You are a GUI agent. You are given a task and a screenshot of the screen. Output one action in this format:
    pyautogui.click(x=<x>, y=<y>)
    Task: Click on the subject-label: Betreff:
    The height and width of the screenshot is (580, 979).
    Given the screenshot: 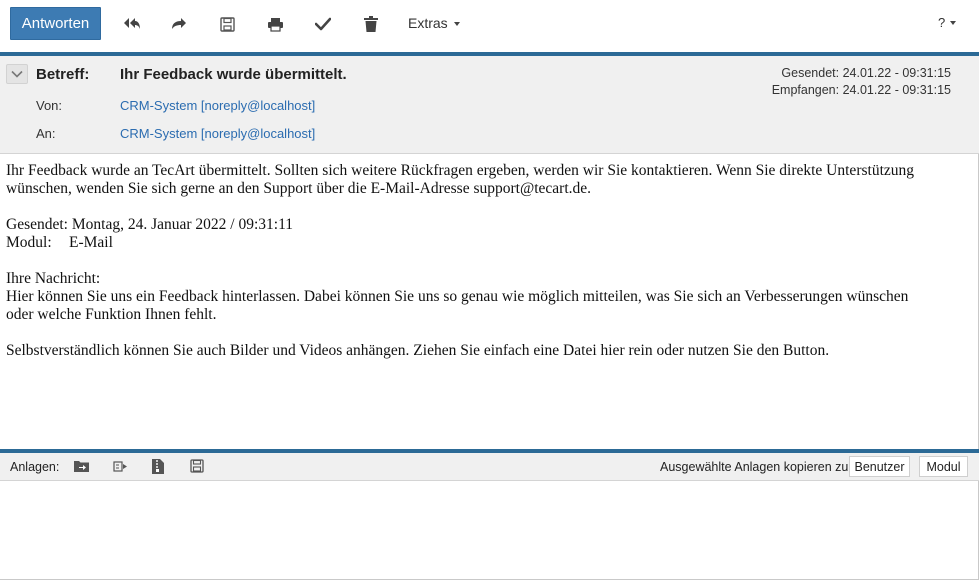 What is the action you would take?
    pyautogui.click(x=63, y=74)
    